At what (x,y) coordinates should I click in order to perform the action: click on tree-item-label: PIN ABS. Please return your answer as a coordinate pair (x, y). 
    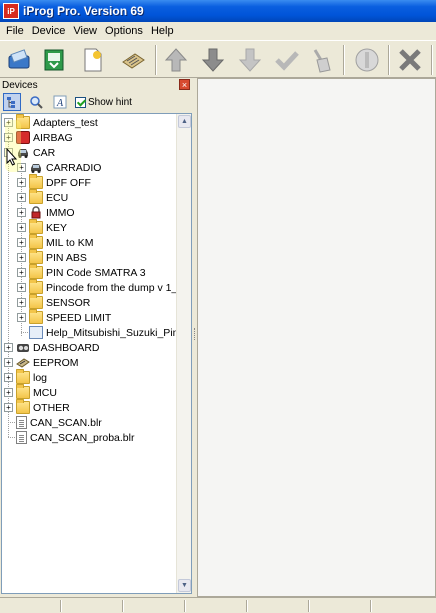
    Looking at the image, I should click on (66, 257).